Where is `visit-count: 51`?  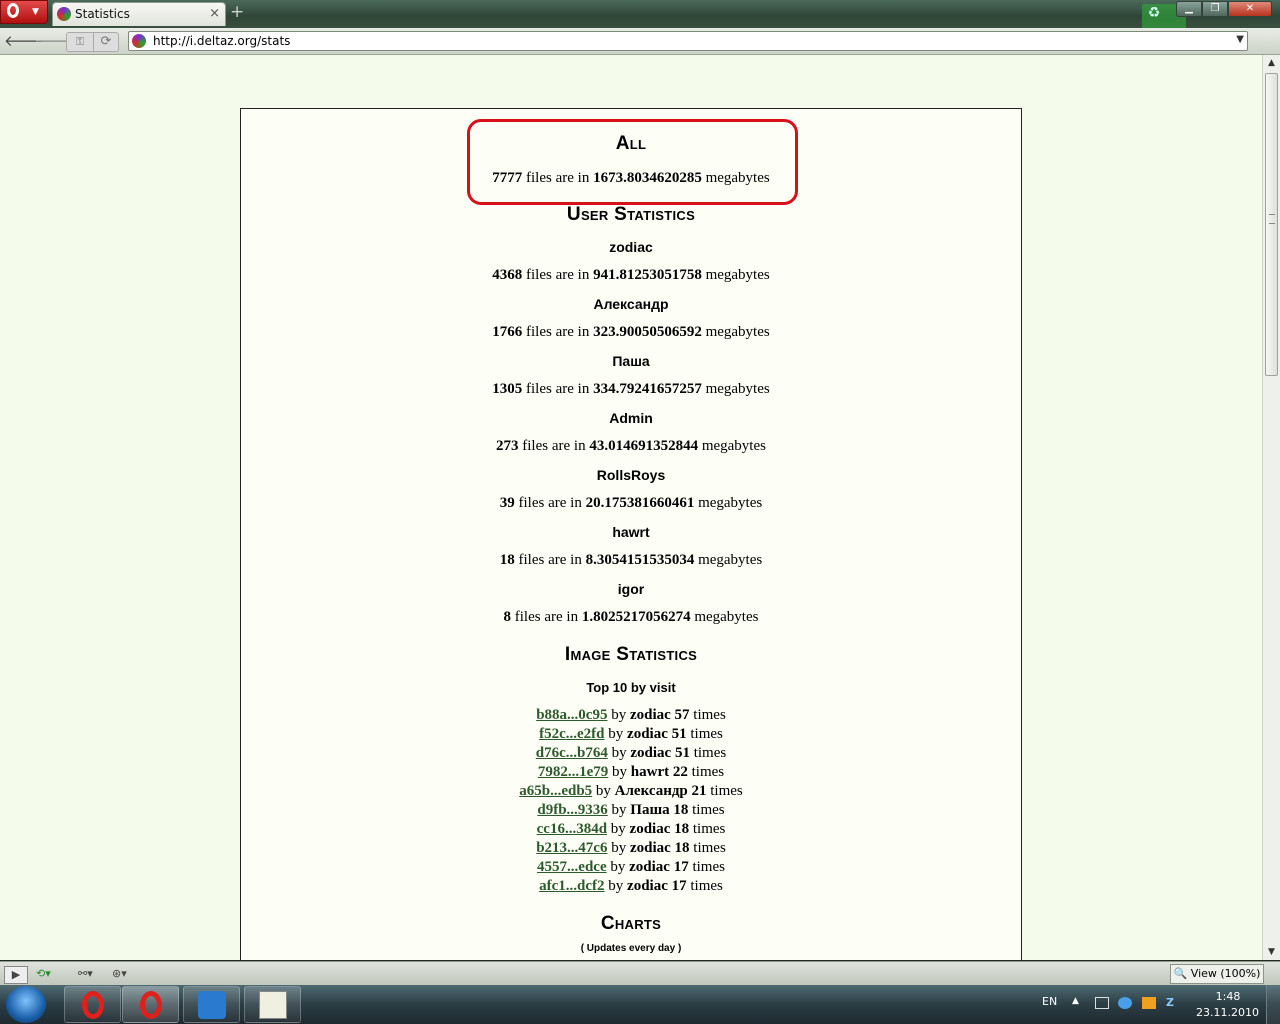 visit-count: 51 is located at coordinates (679, 734).